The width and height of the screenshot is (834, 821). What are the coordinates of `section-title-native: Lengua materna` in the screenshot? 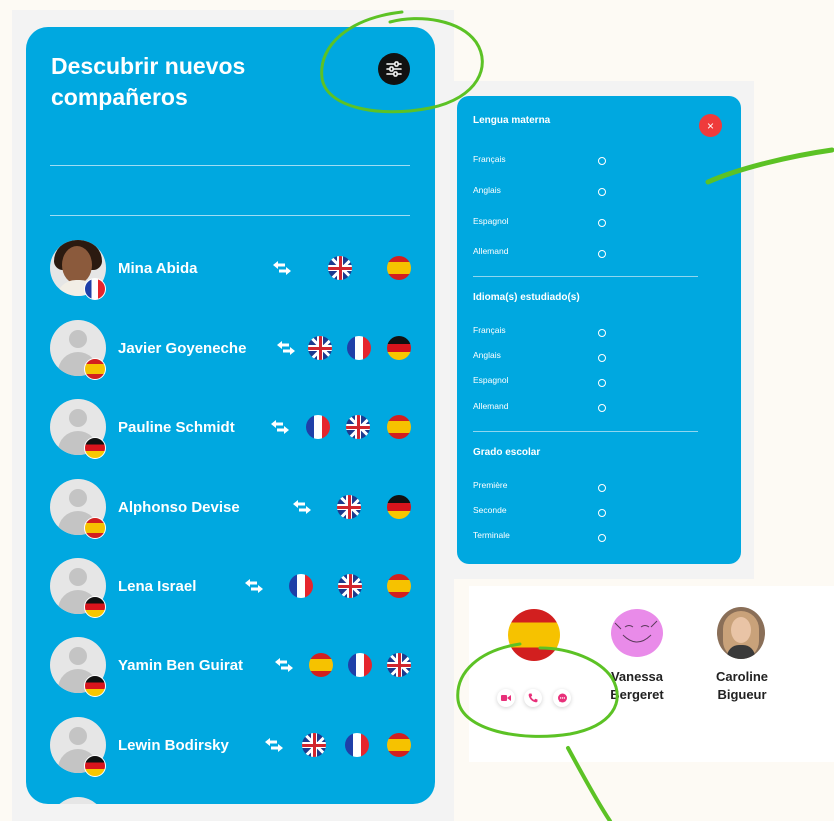 It's located at (512, 120).